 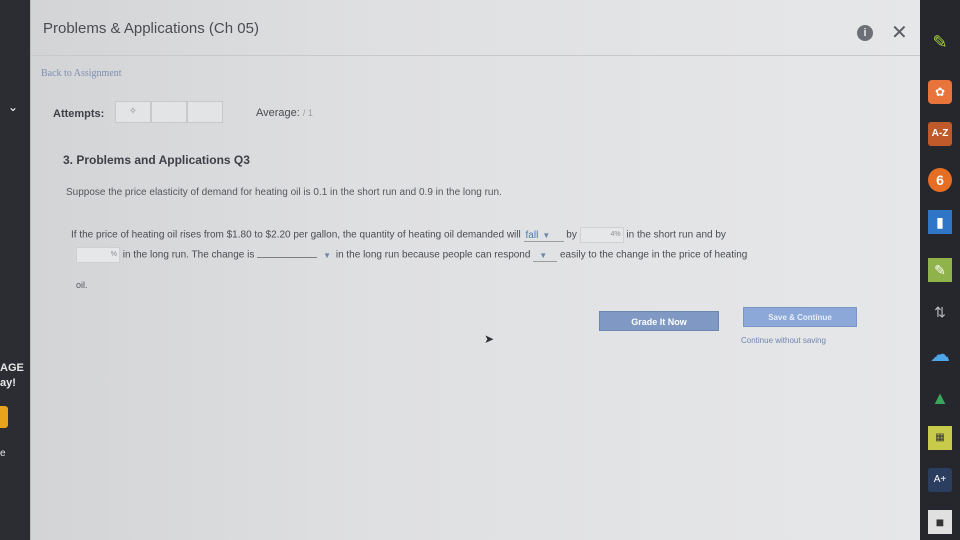 What do you see at coordinates (940, 134) in the screenshot?
I see `az-dictionary-icon: A-Z` at bounding box center [940, 134].